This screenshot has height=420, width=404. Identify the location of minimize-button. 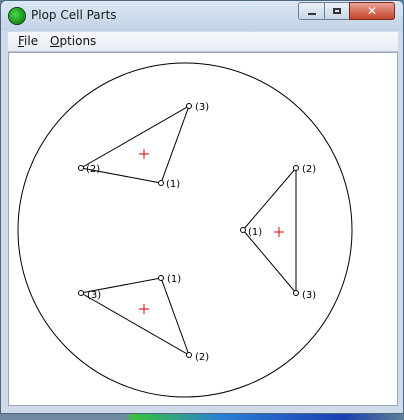
(311, 11).